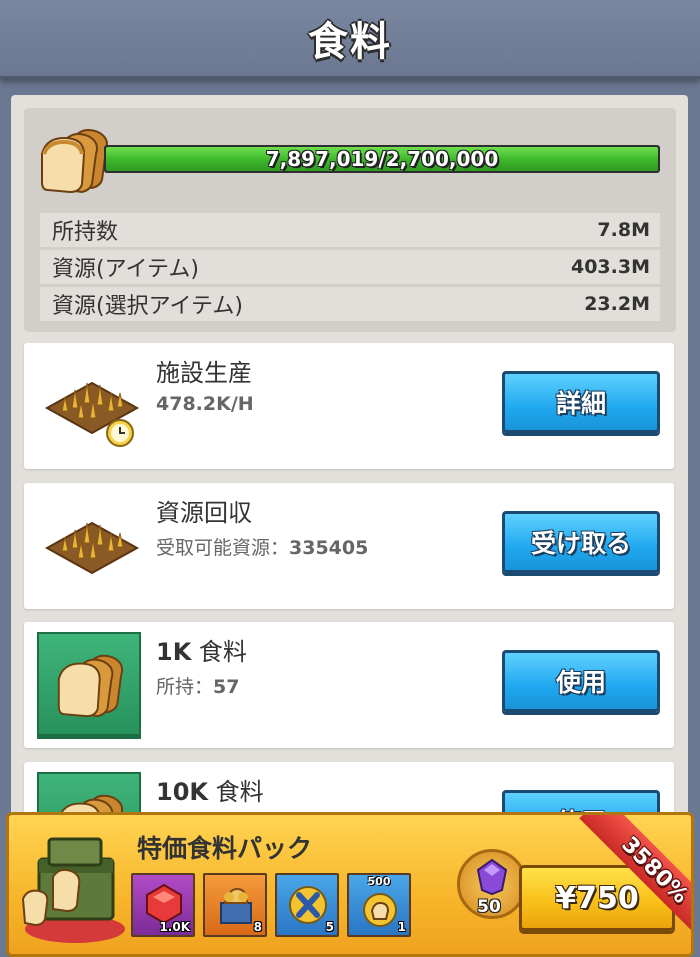 The image size is (700, 957). I want to click on bread-crate-icon, so click(236, 905).